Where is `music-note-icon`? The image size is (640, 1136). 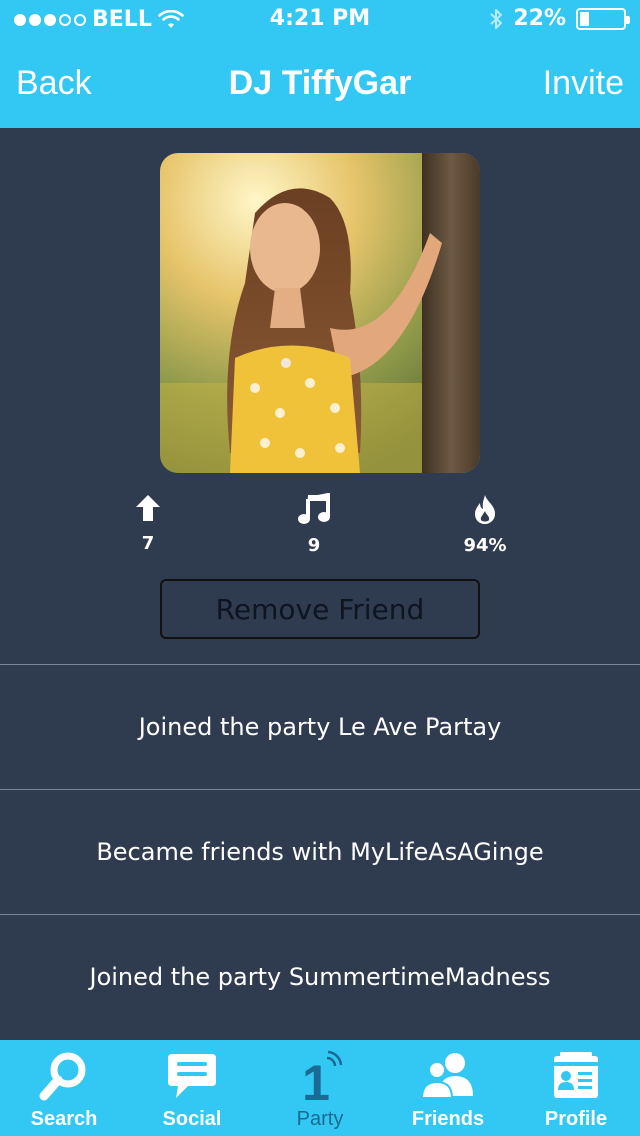
music-note-icon is located at coordinates (314, 508).